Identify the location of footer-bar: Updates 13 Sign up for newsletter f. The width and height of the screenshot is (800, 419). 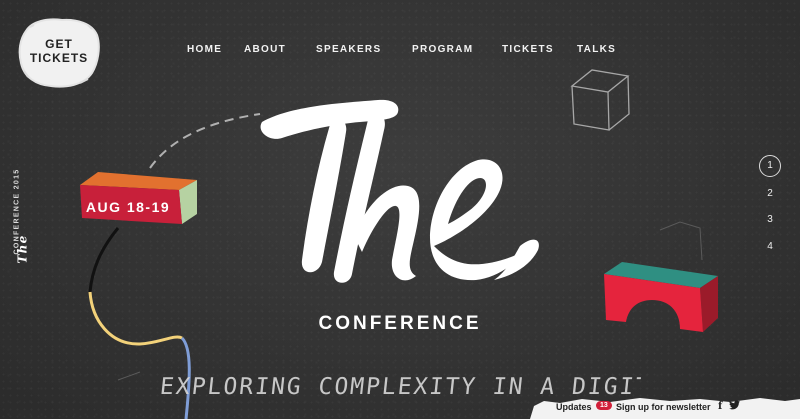
(665, 407).